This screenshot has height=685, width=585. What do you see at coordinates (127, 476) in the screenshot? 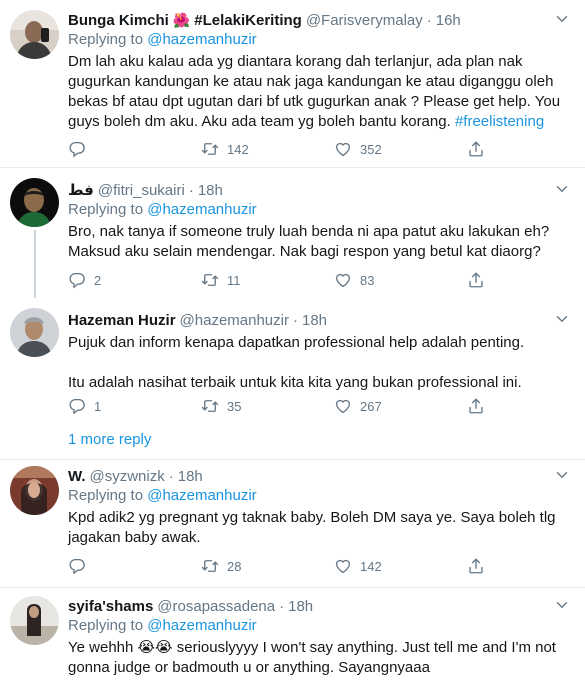
I see `user-handle: @syzwnizk` at bounding box center [127, 476].